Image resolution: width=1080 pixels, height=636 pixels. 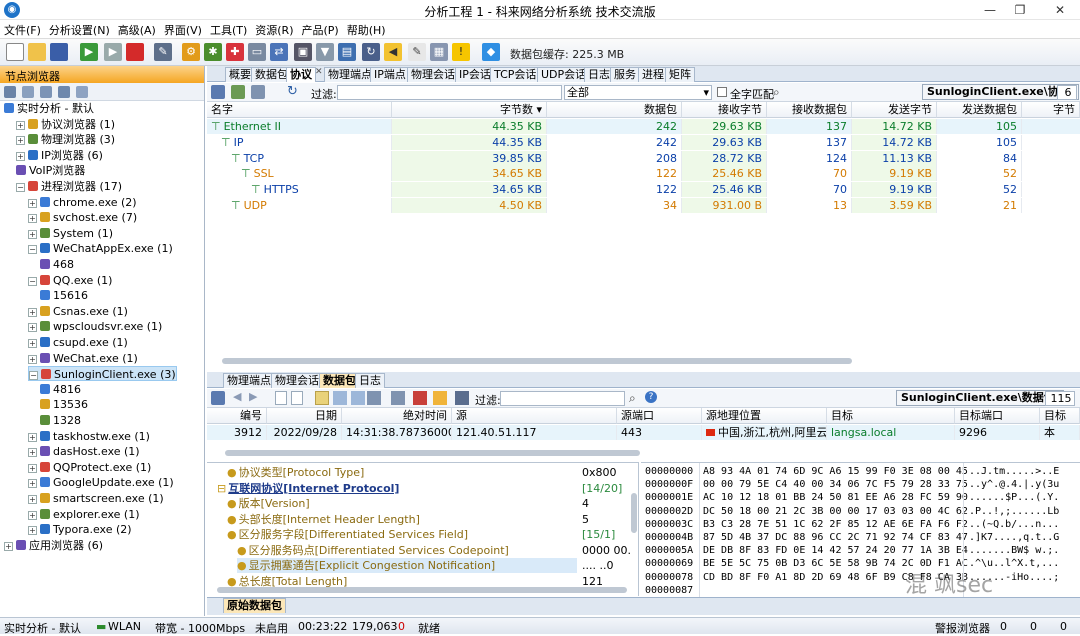 I want to click on tree-node: + WeChat.exe (1), so click(x=83, y=358).